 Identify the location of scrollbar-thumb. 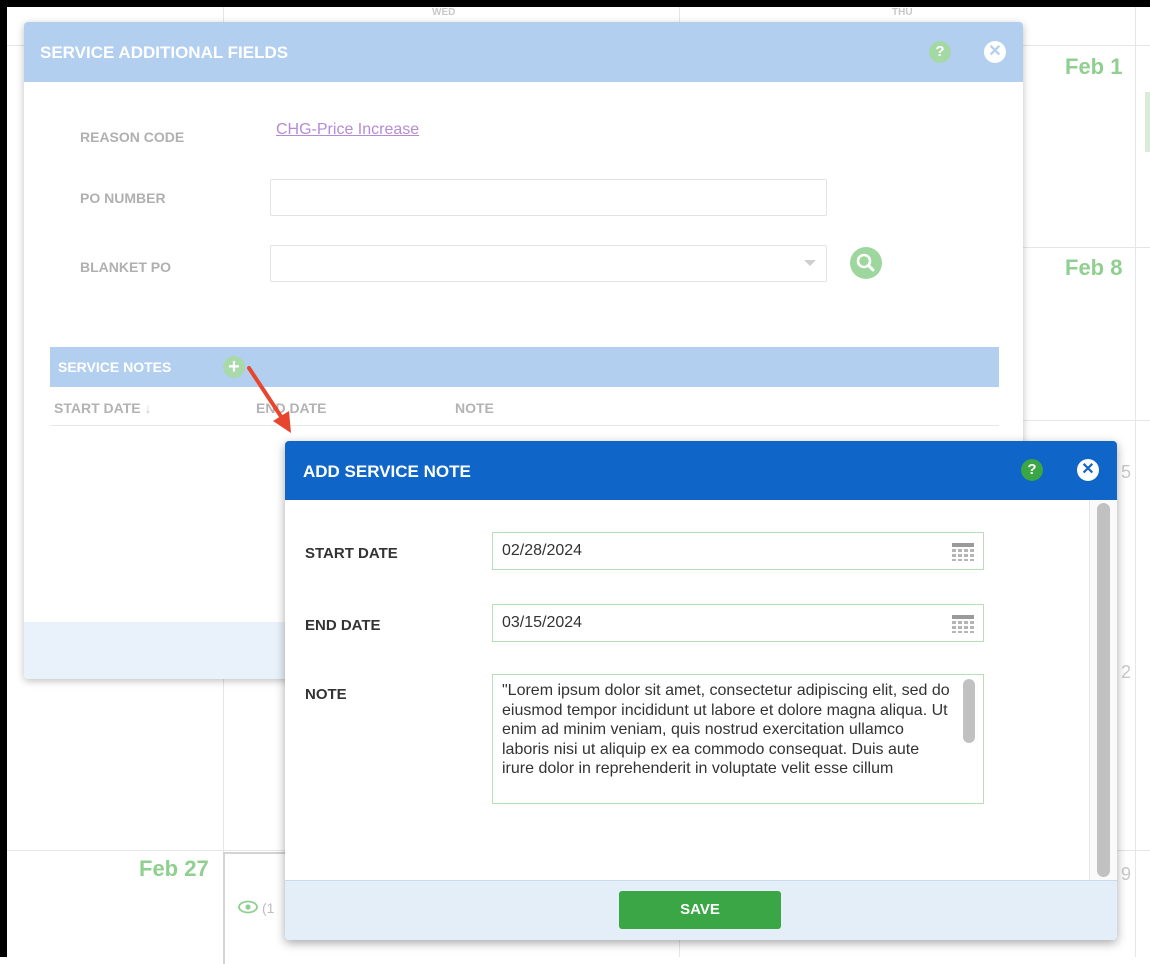
(1103, 690).